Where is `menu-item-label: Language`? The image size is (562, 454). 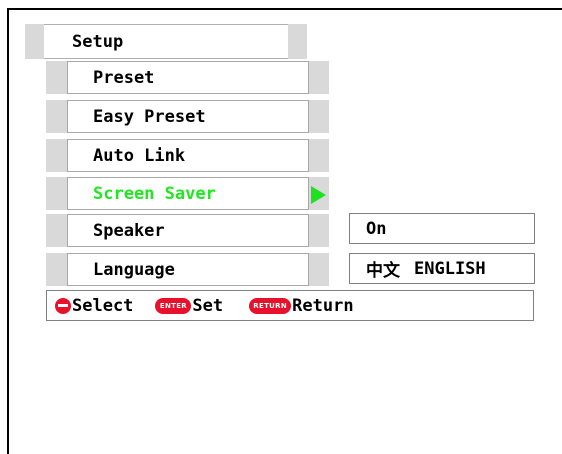
menu-item-label: Language is located at coordinates (188, 269).